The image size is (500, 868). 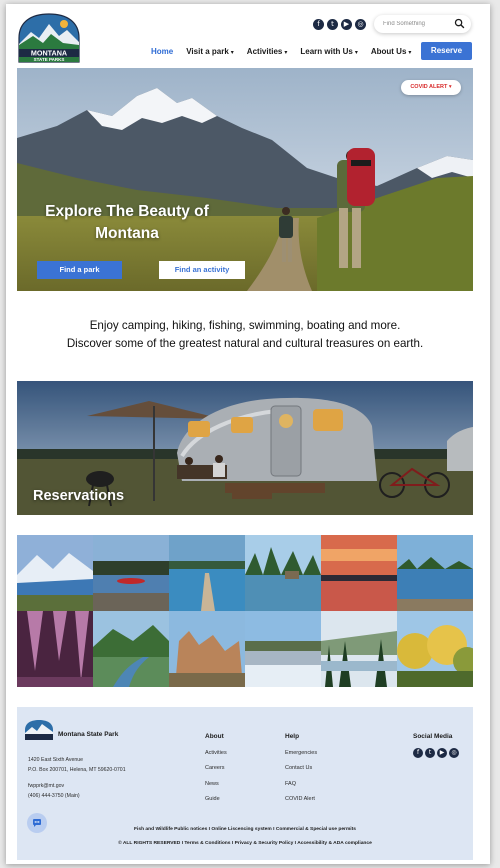 What do you see at coordinates (127, 223) in the screenshot?
I see `hero-title: Explore The Beauty of Montana` at bounding box center [127, 223].